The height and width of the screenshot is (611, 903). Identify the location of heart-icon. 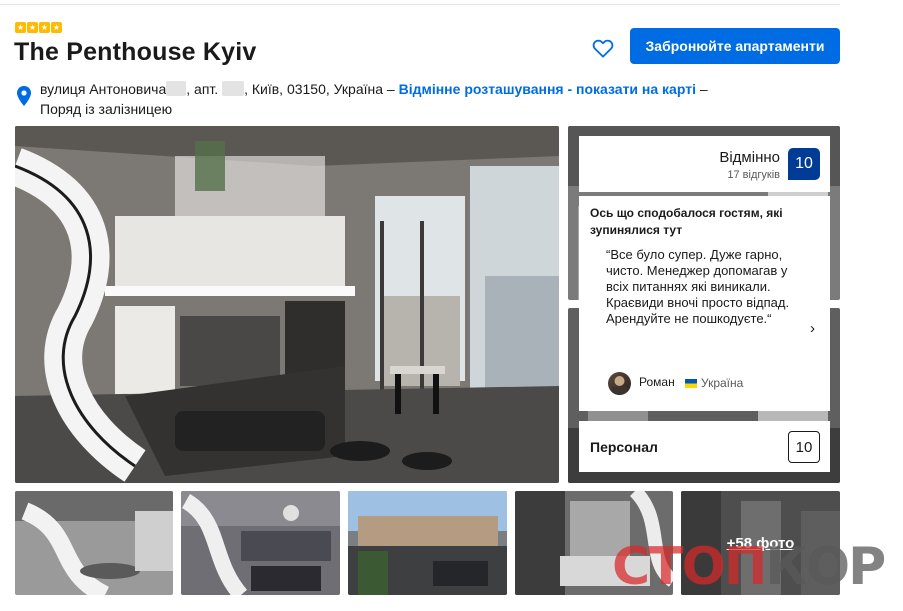
(603, 48).